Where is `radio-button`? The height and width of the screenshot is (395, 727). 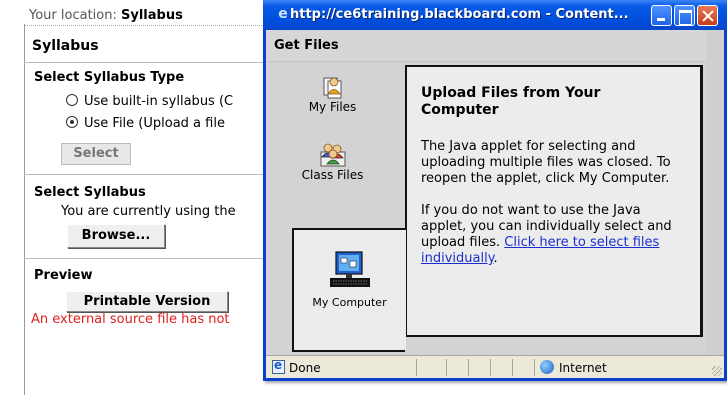 radio-button is located at coordinates (72, 100).